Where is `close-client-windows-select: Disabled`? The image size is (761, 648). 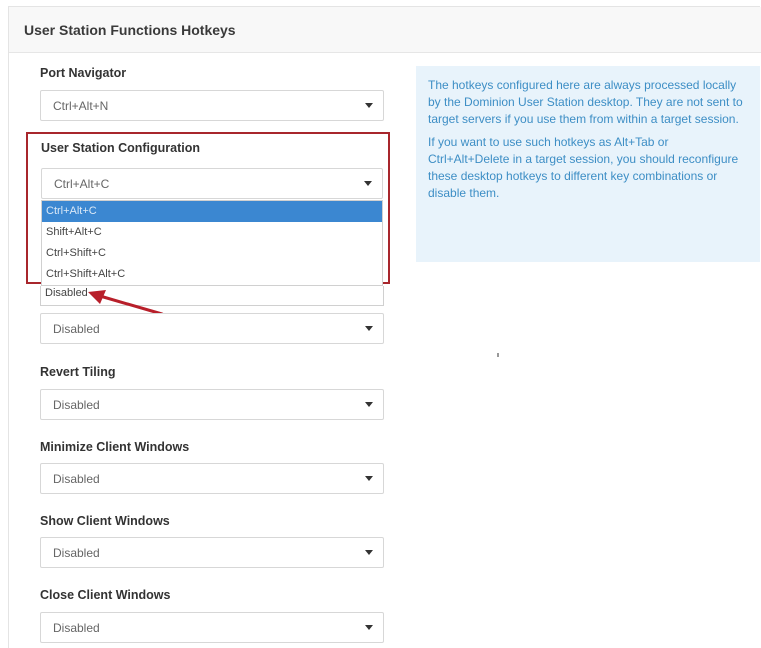 close-client-windows-select: Disabled is located at coordinates (212, 627).